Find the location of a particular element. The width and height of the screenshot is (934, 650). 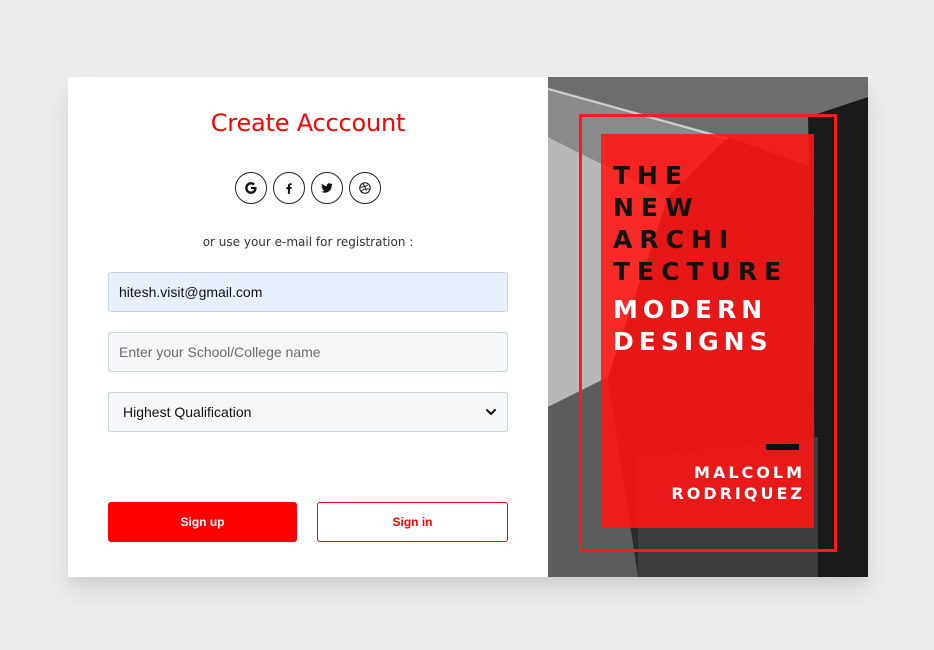

dribbble-icon is located at coordinates (365, 188).